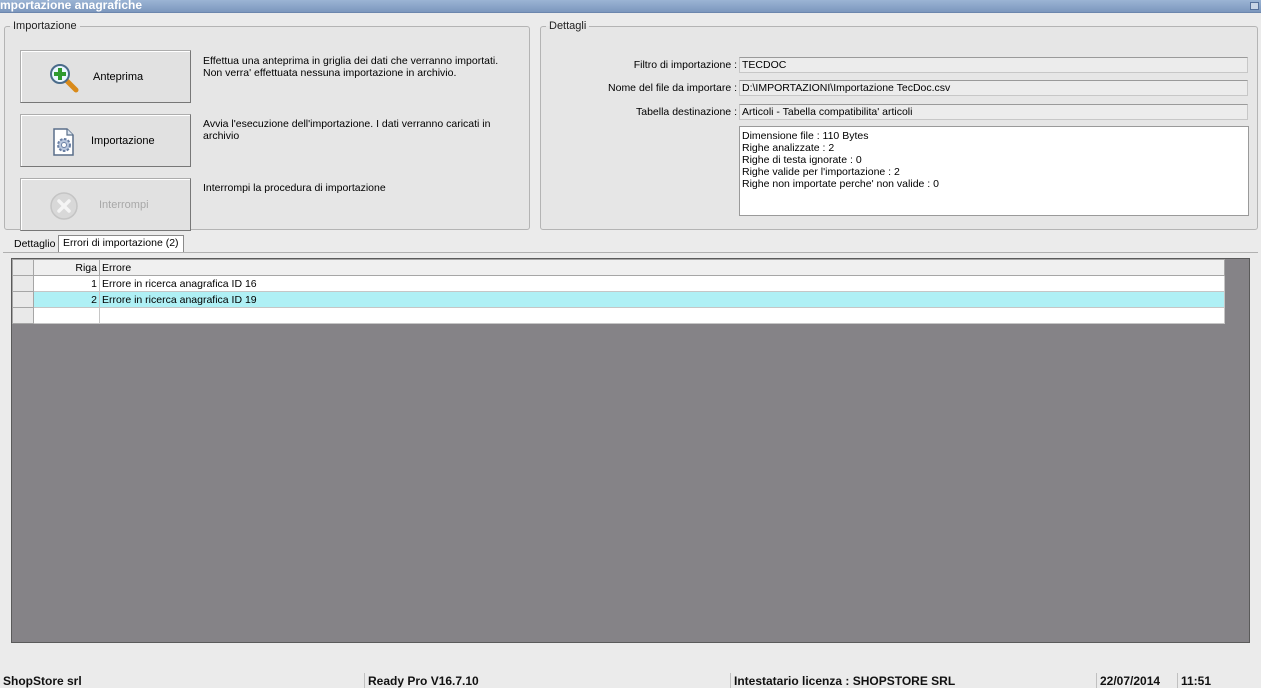 The image size is (1261, 688). Describe the element at coordinates (1135, 680) in the screenshot. I see `status-date: 22/07/2014` at that location.